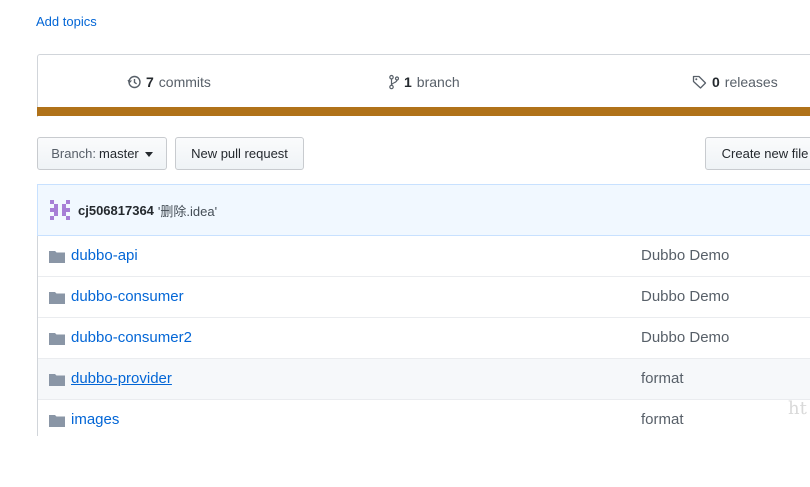  What do you see at coordinates (424, 420) in the screenshot?
I see `file-row: images format` at bounding box center [424, 420].